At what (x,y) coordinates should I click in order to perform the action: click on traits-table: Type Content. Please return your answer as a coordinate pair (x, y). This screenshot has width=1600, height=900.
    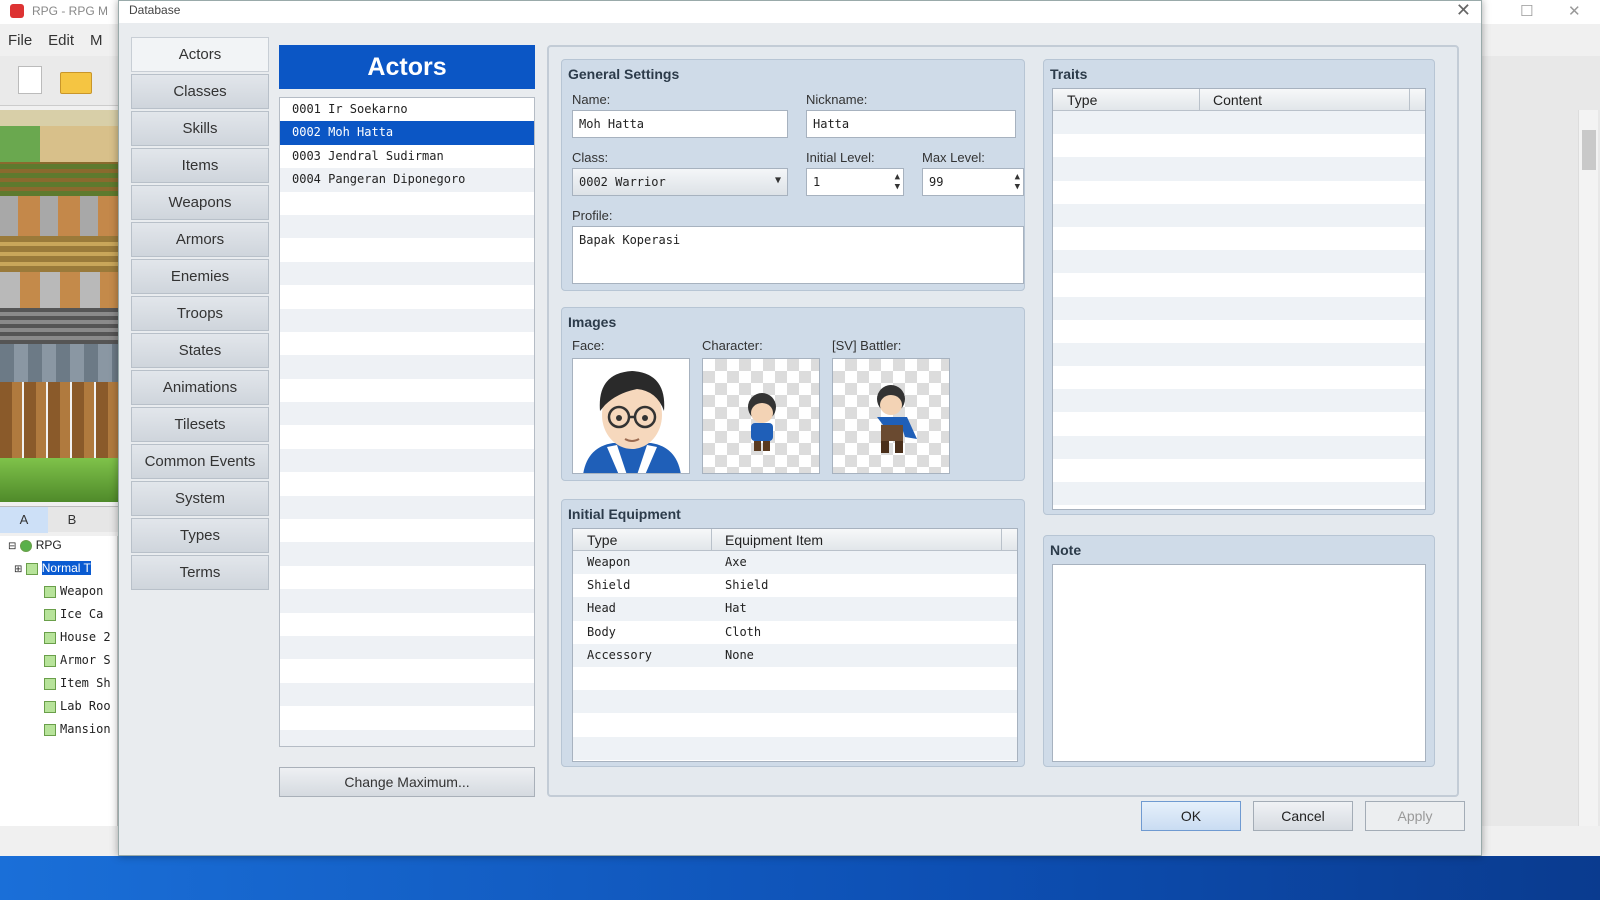
    Looking at the image, I should click on (1239, 299).